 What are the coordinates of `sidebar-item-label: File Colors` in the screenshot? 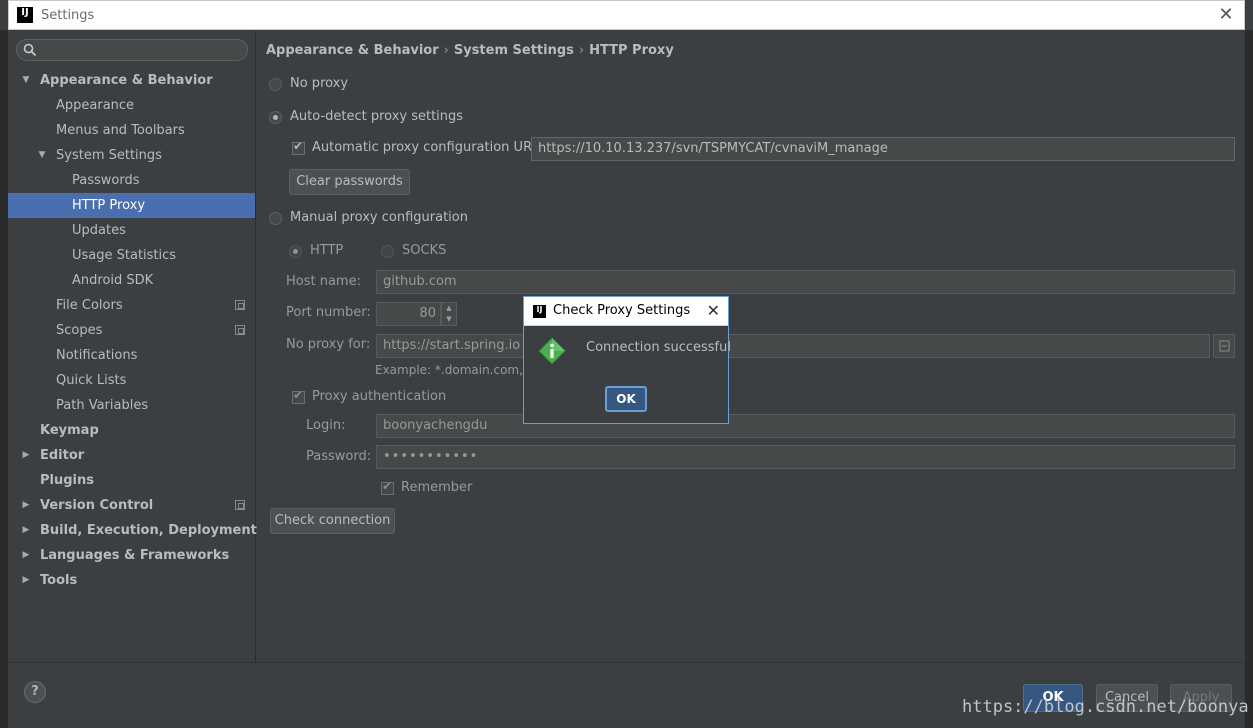 It's located at (89, 305).